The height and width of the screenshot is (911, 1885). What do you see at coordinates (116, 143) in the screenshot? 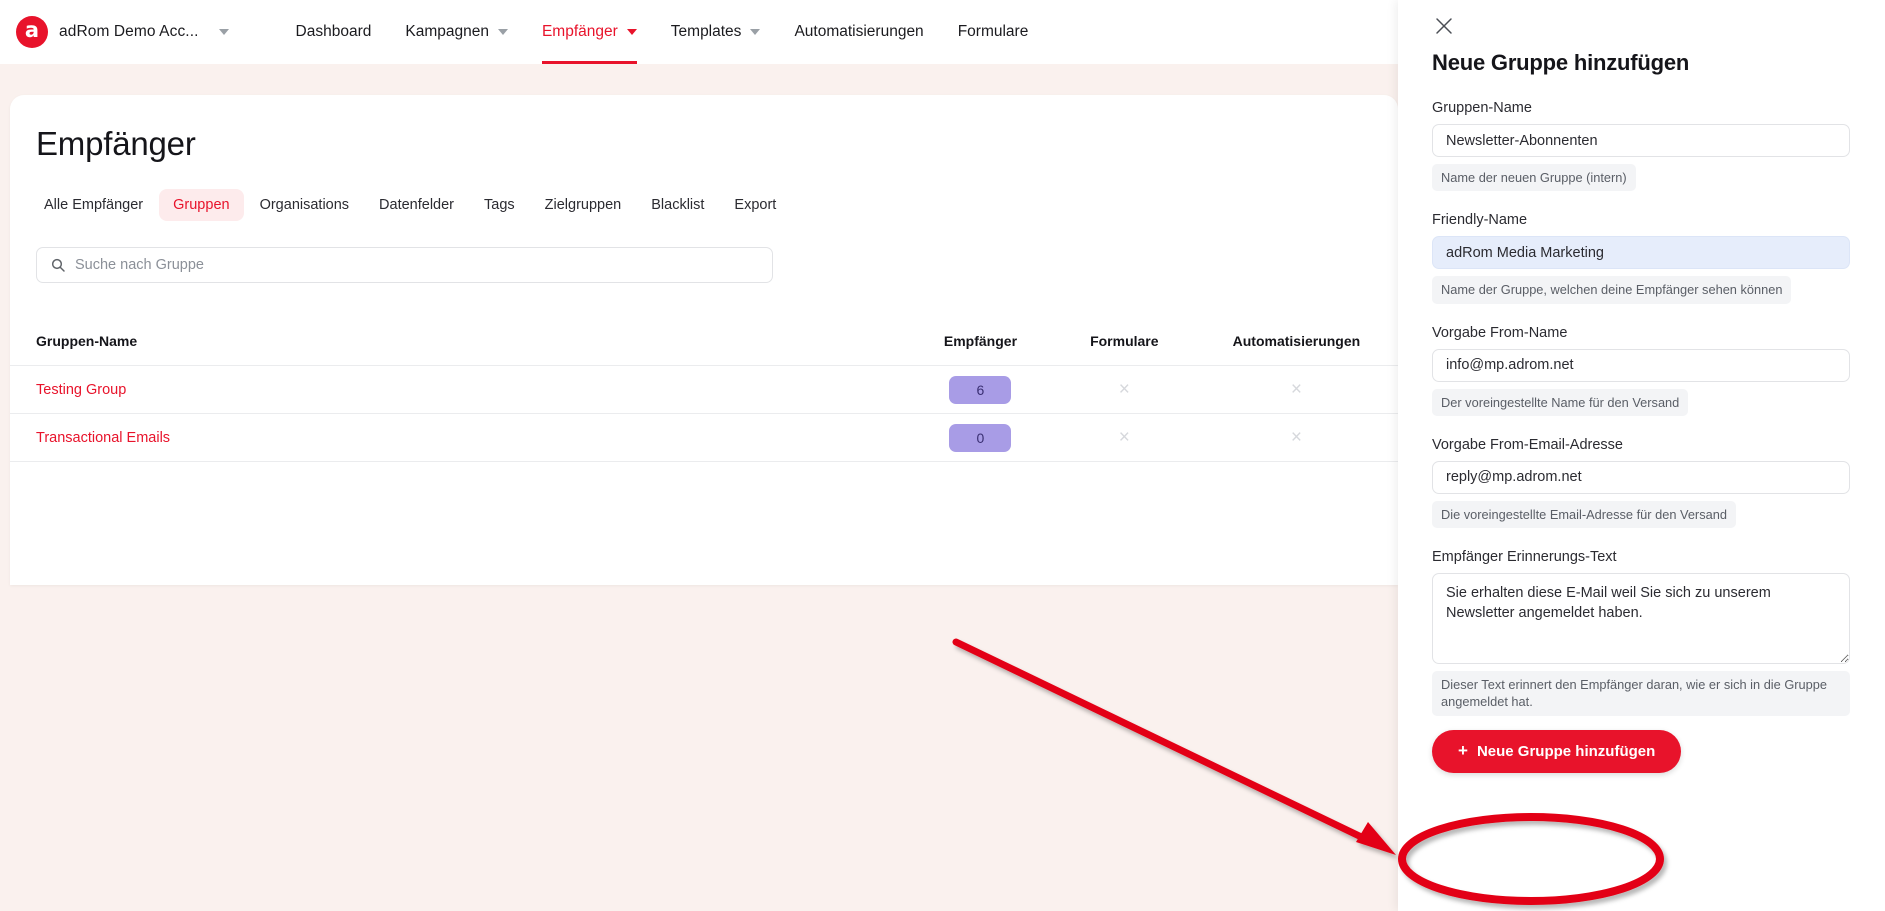
I see `page-title: Empfänger` at bounding box center [116, 143].